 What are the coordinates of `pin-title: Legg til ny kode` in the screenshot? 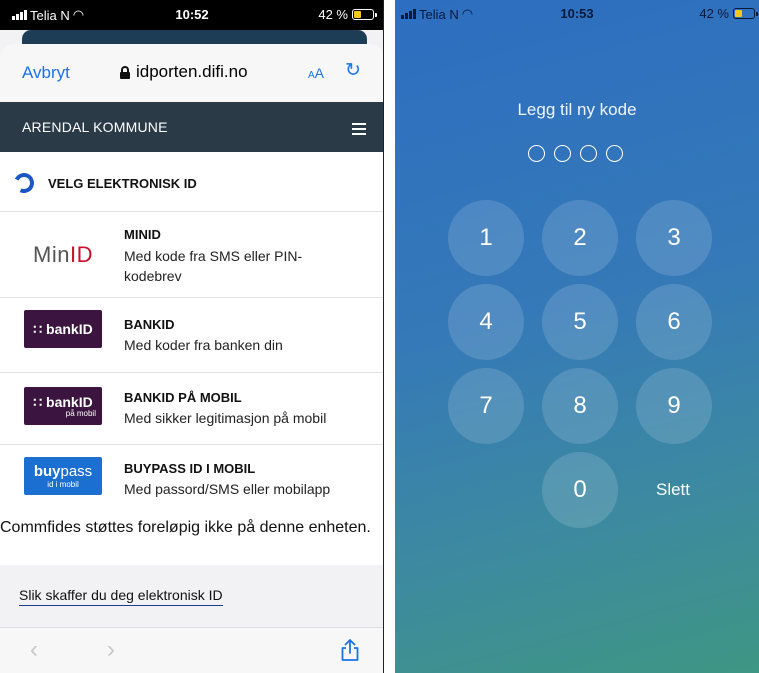 It's located at (577, 109).